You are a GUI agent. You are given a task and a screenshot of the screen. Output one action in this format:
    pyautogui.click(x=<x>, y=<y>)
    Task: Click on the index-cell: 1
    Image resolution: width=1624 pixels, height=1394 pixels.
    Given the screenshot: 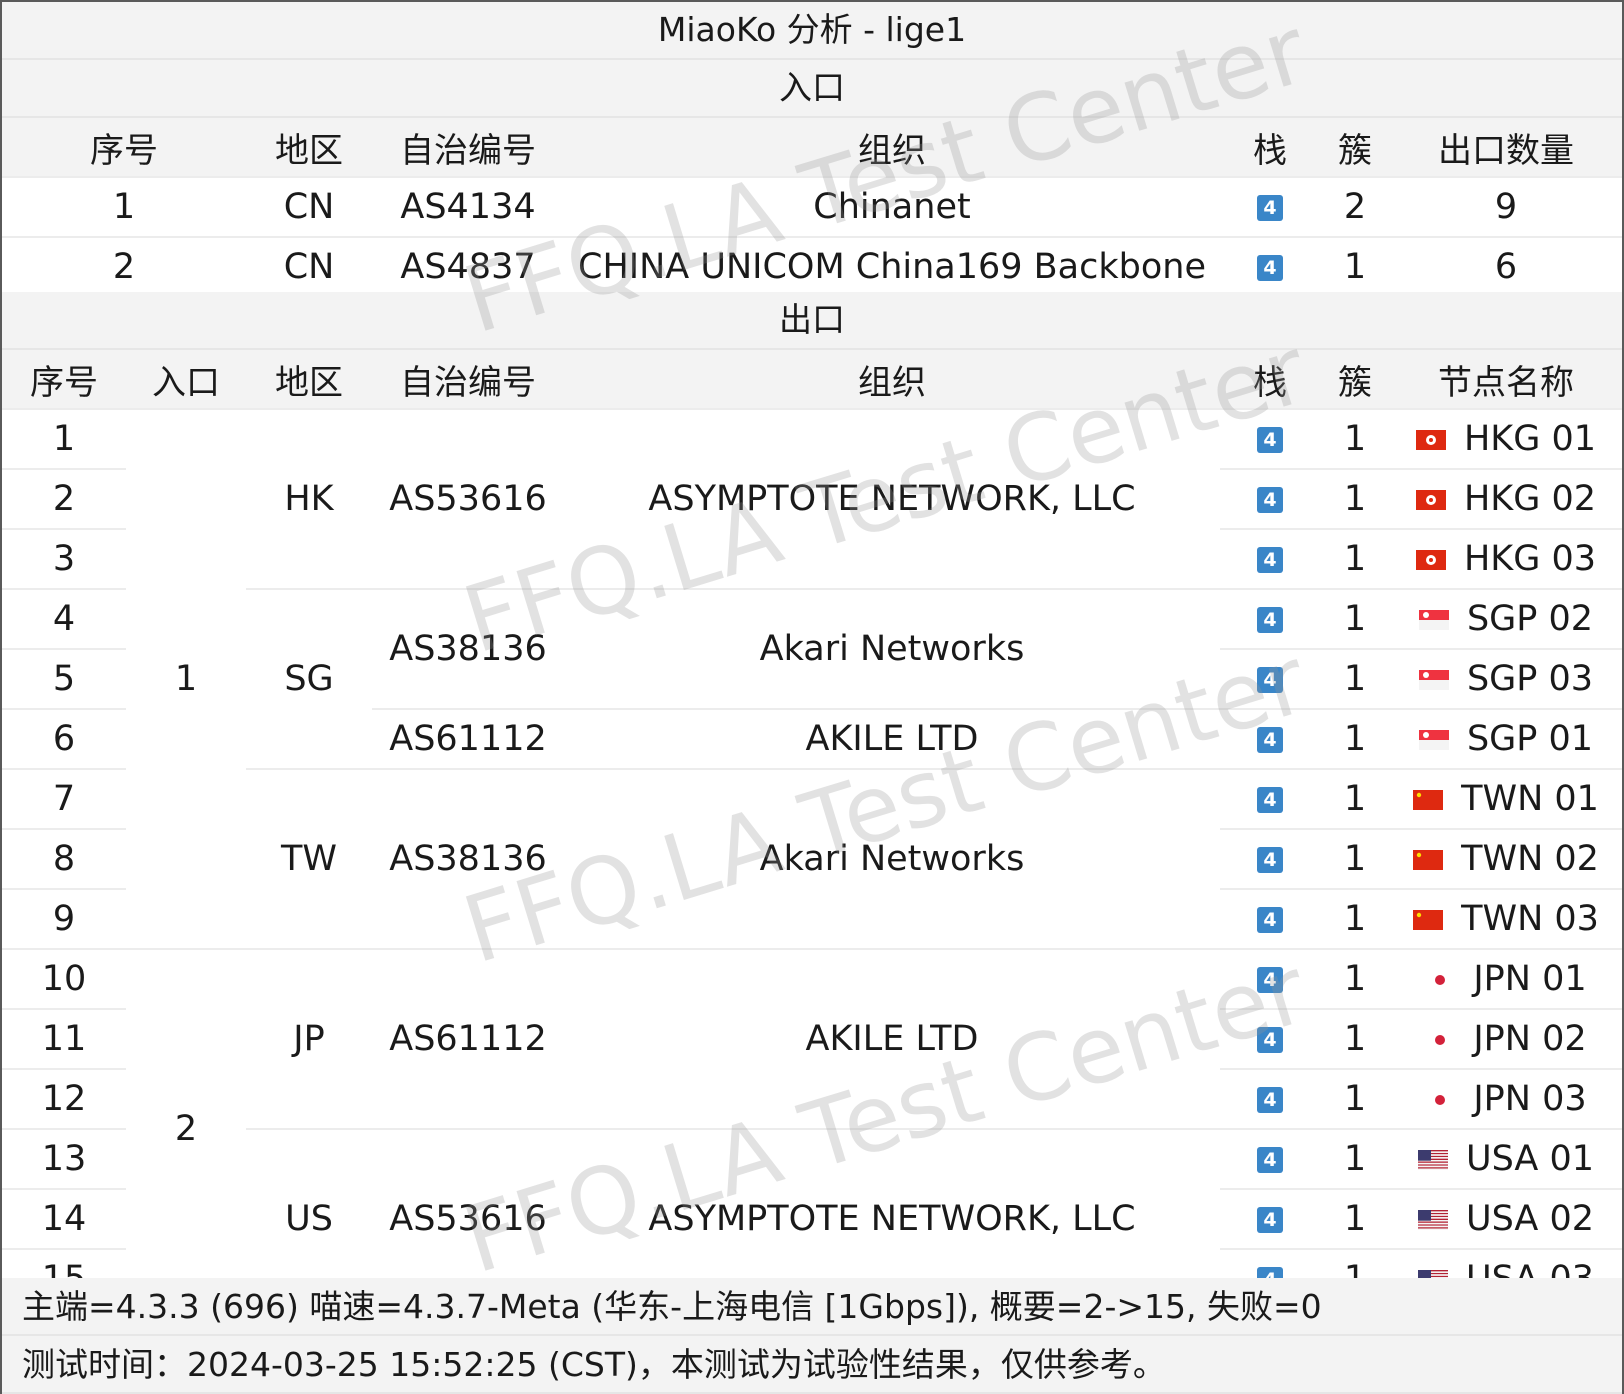 What is the action you would take?
    pyautogui.click(x=124, y=207)
    